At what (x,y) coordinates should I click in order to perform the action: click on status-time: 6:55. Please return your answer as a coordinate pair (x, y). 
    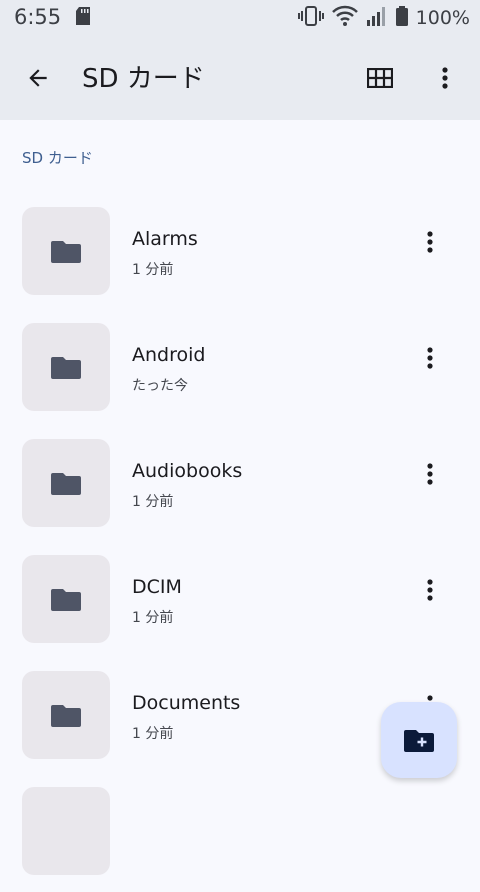
    Looking at the image, I should click on (38, 17).